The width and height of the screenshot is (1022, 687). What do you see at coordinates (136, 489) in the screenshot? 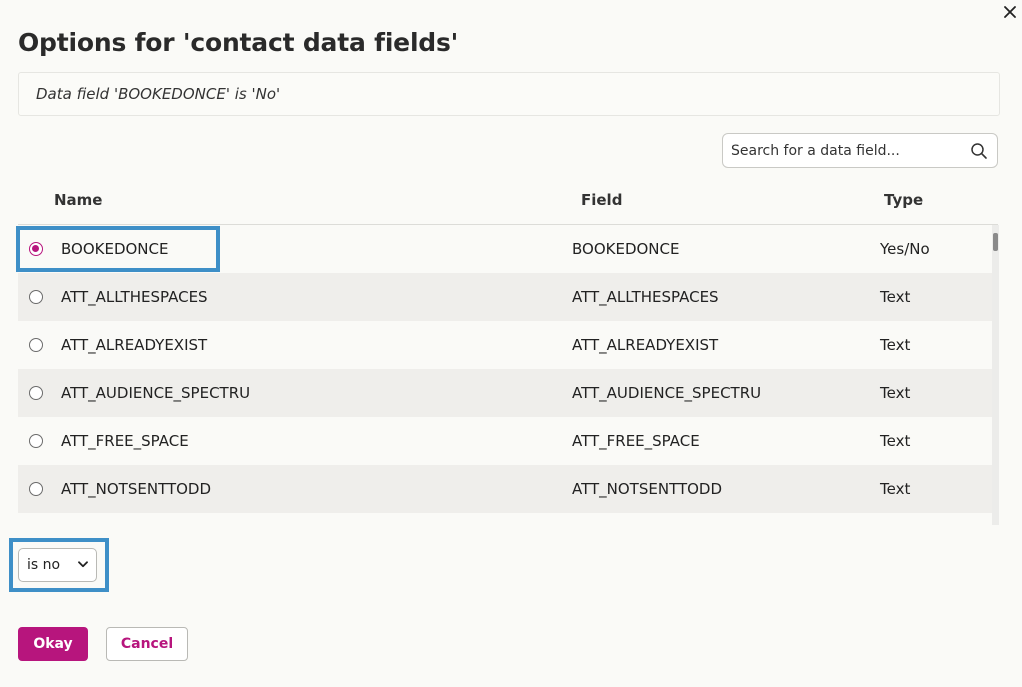
I see `row-name: ATT_NOTSENTTODD` at bounding box center [136, 489].